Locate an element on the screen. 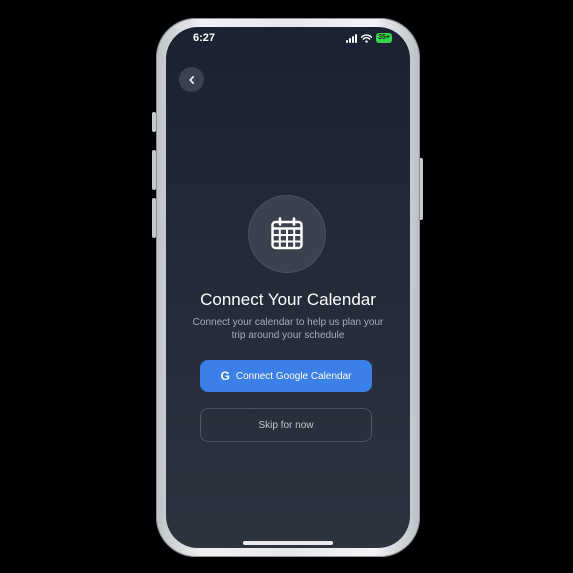  connect-google-calendar-button: G Connect Google Calendar is located at coordinates (286, 376).